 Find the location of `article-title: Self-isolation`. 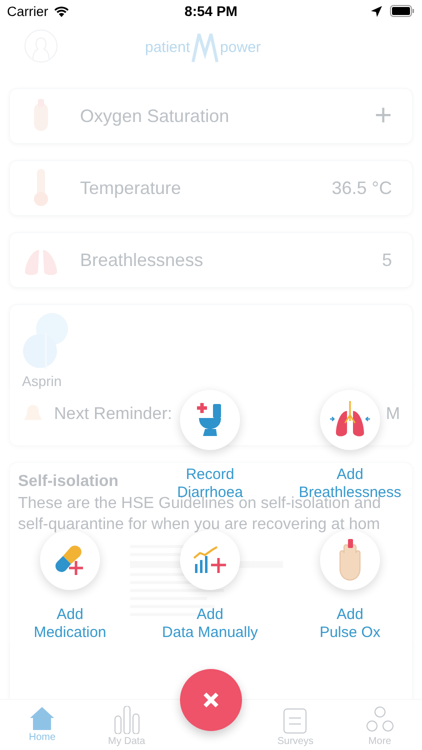

article-title: Self-isolation is located at coordinates (68, 482).